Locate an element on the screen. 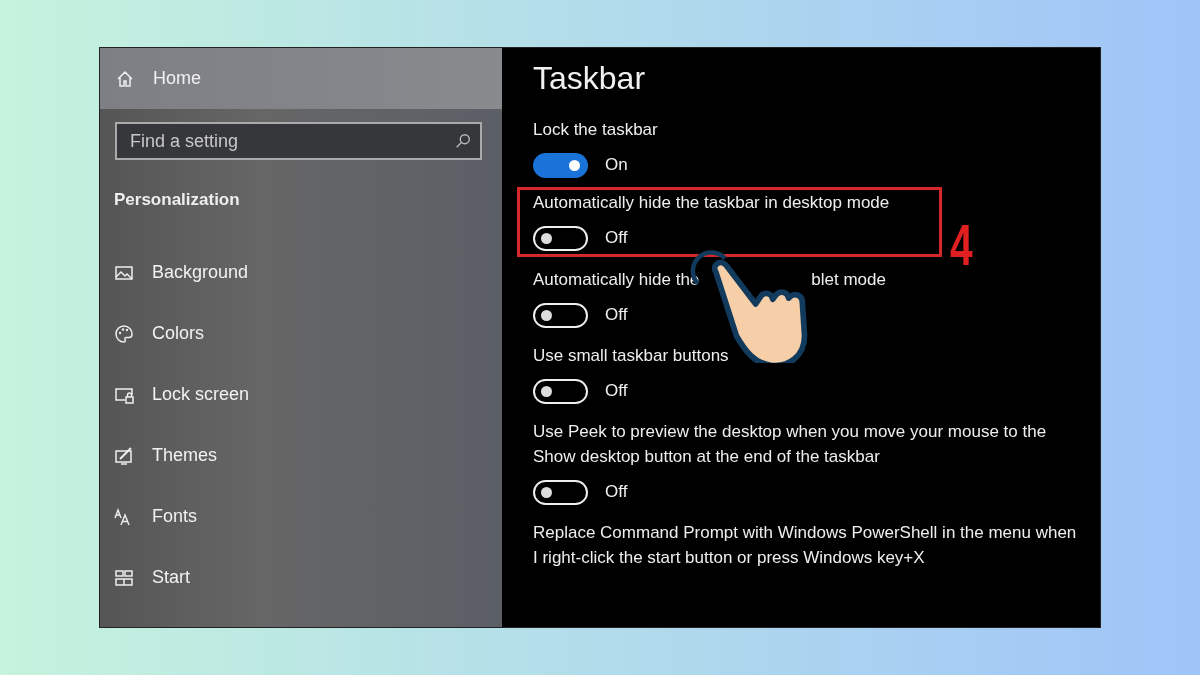 This screenshot has height=675, width=1200. nav-item: Fonts is located at coordinates (308, 516).